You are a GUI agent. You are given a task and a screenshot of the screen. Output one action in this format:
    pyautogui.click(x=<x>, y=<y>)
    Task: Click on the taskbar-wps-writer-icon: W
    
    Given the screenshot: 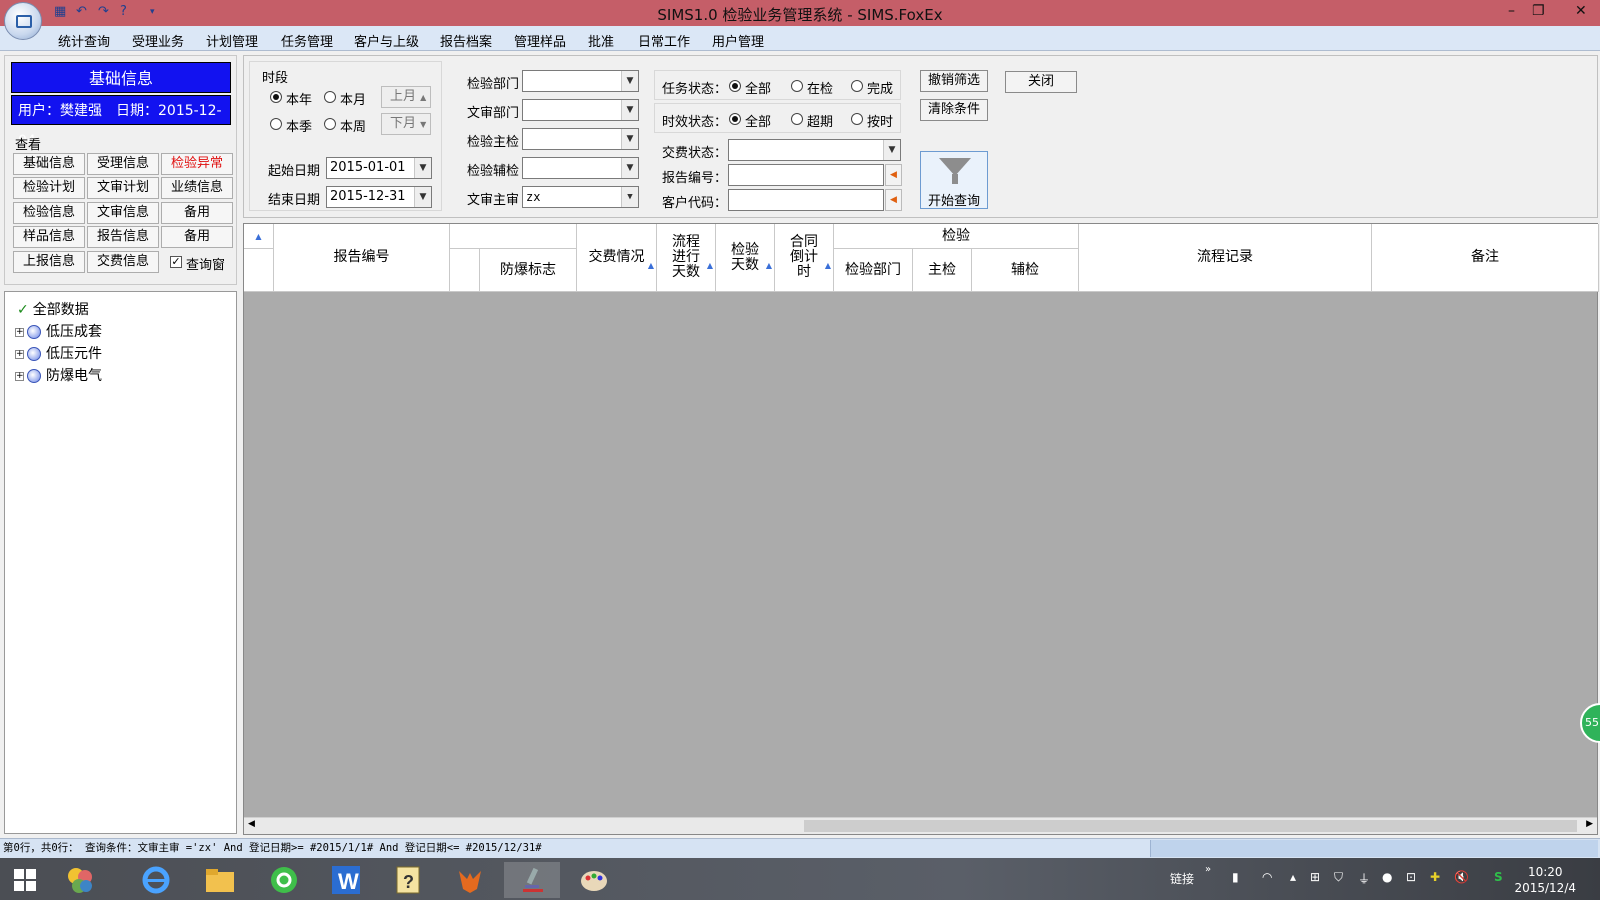 What is the action you would take?
    pyautogui.click(x=346, y=880)
    